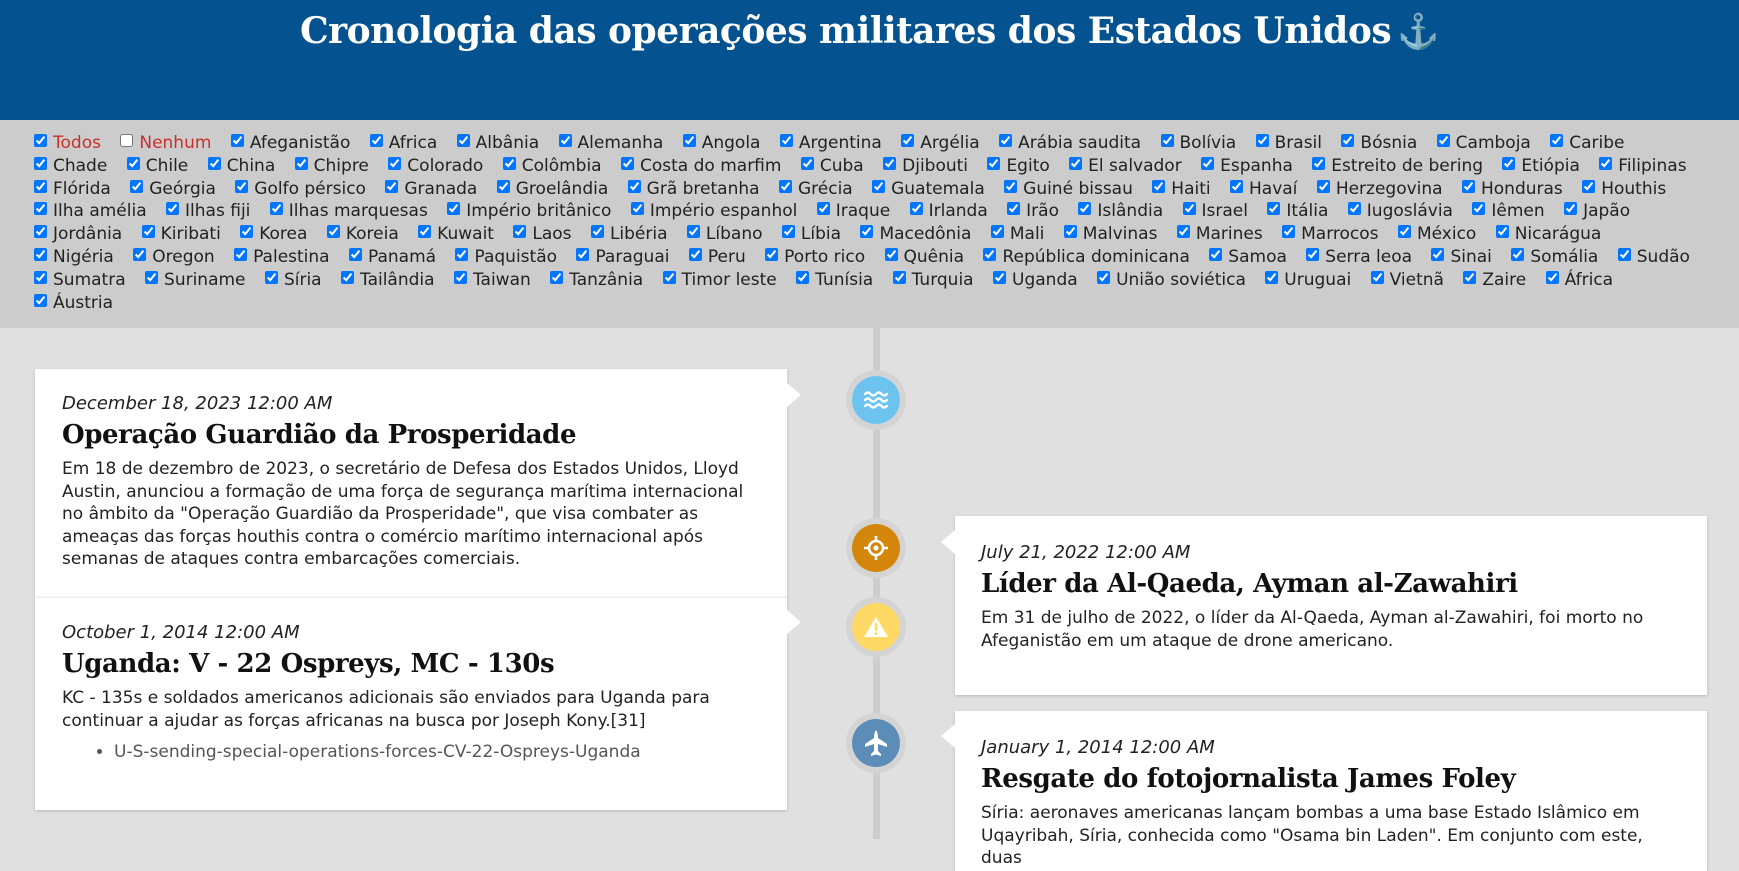  I want to click on filter-country-item: Islândia, so click(1120, 211).